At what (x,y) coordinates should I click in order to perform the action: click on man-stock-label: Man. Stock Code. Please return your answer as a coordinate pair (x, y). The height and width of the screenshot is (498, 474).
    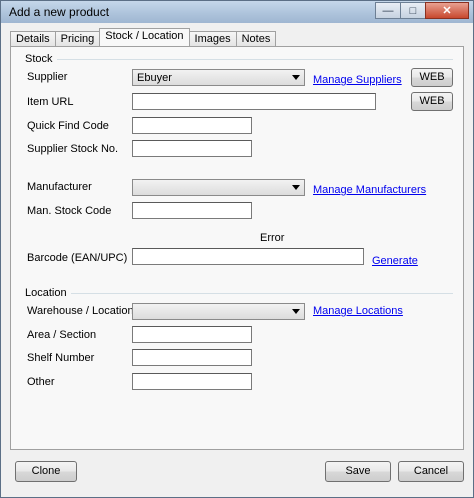
    Looking at the image, I should click on (69, 211).